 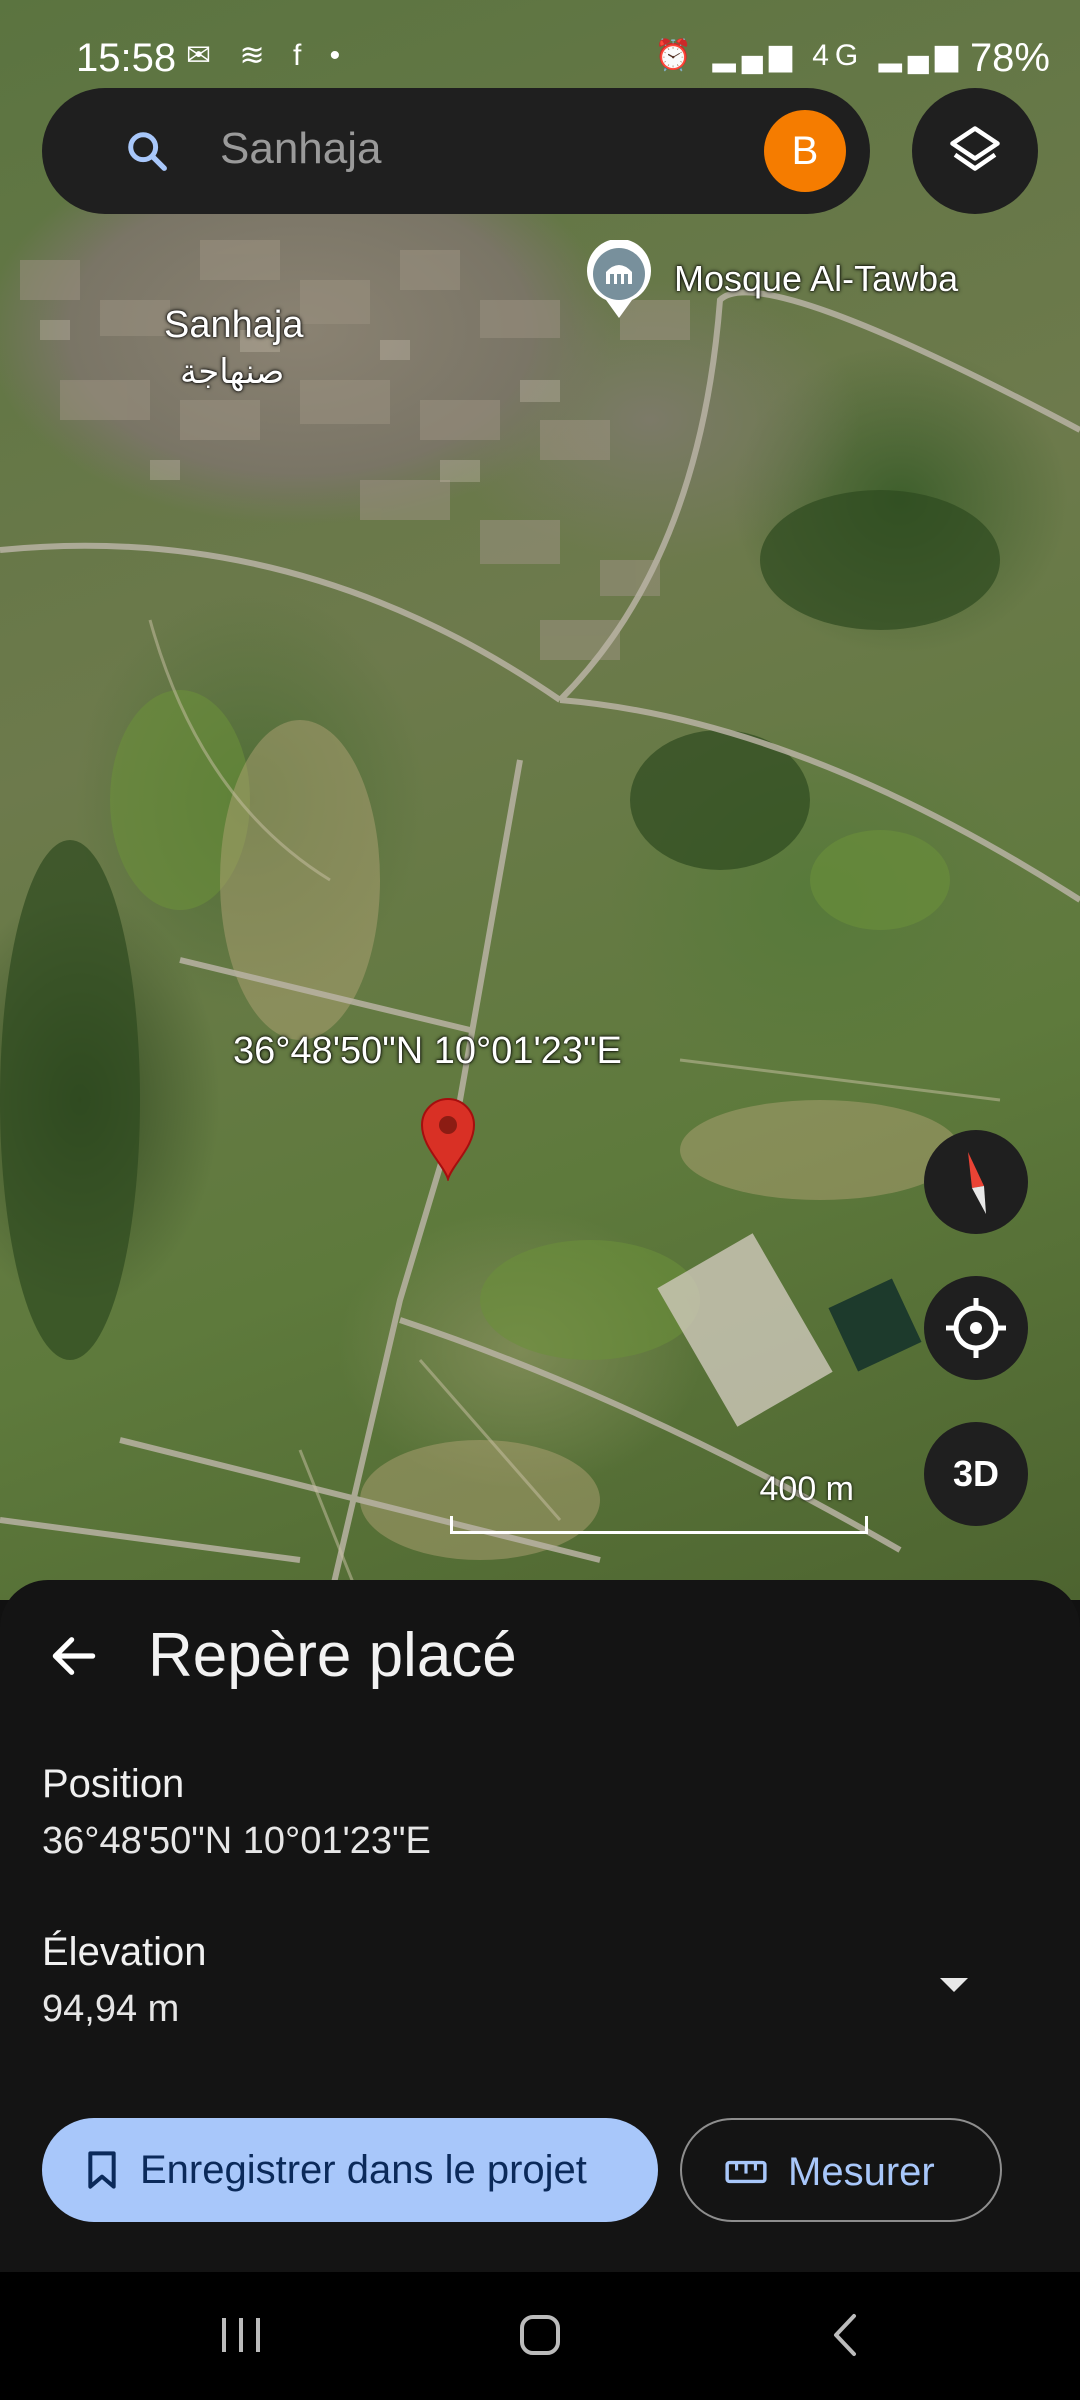 I want to click on signal-icons: ⏰ ▂▄▆ 4G ▂▄▆, so click(x=809, y=55).